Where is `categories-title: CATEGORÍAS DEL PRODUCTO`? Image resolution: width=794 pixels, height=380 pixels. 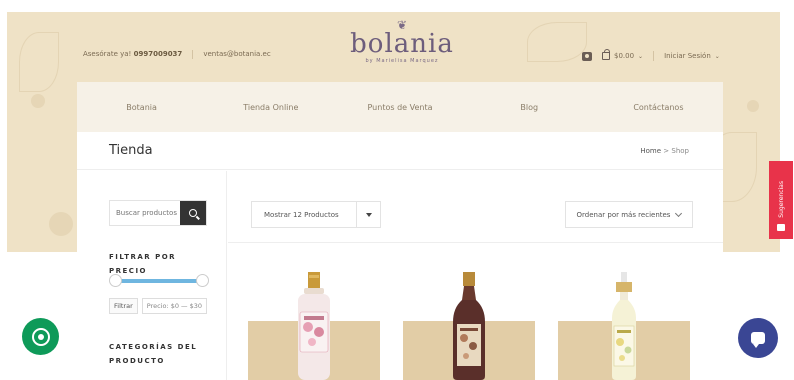 categories-title: CATEGORÍAS DEL PRODUCTO is located at coordinates (153, 354).